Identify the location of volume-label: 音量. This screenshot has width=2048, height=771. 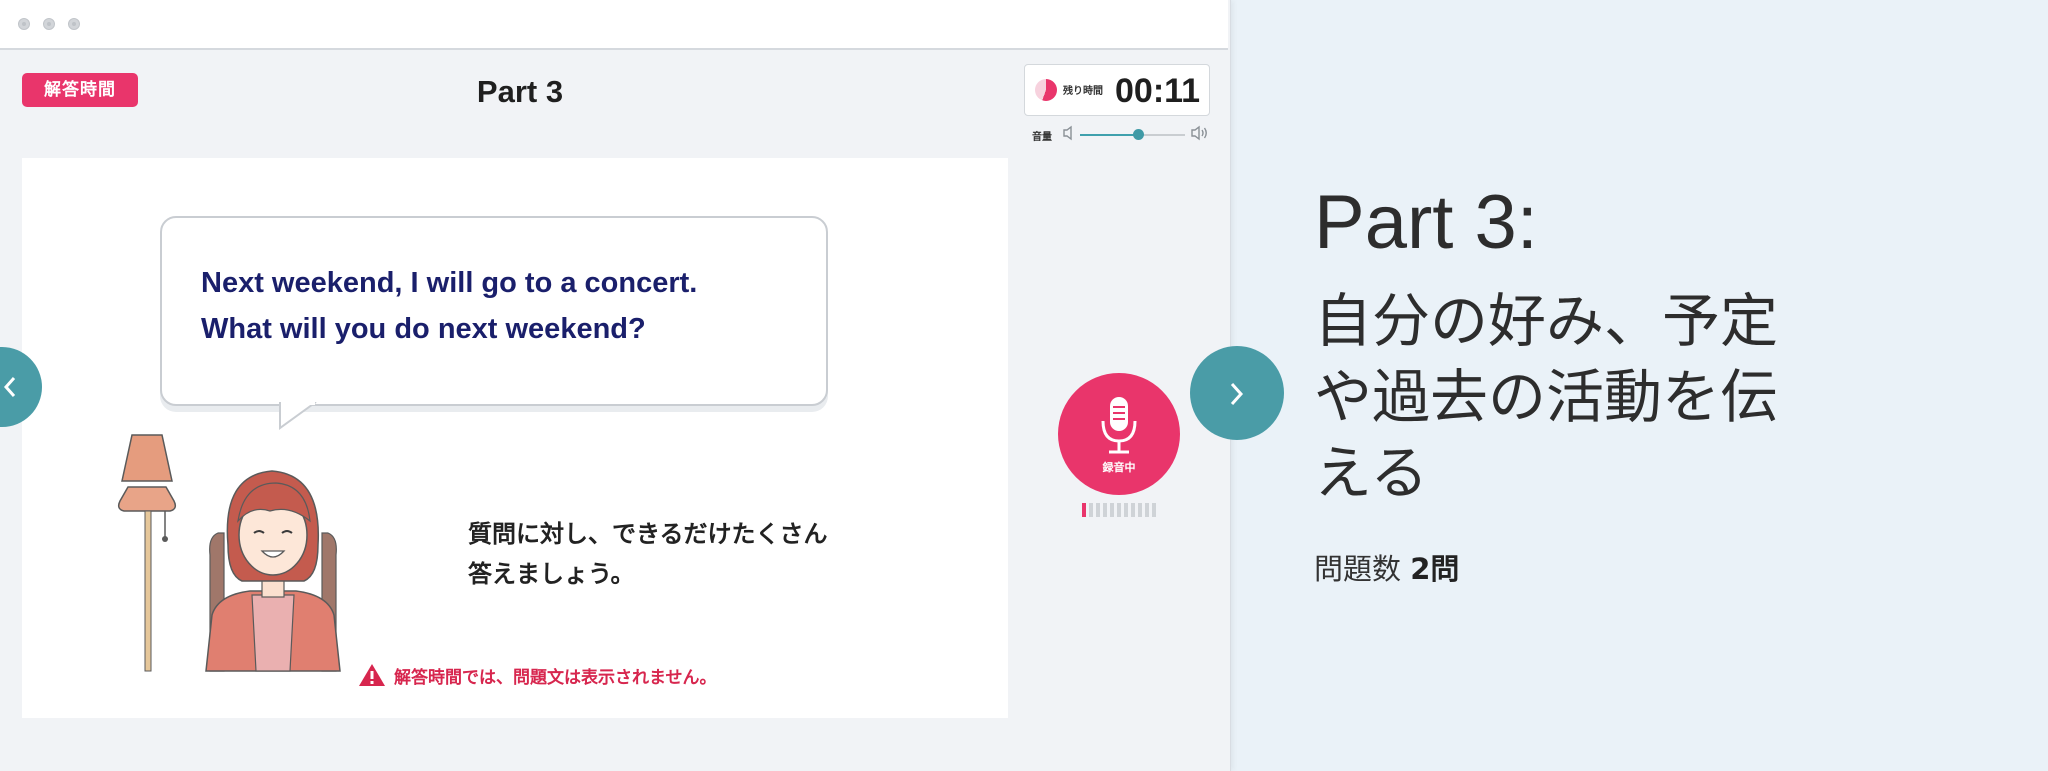
(1042, 137).